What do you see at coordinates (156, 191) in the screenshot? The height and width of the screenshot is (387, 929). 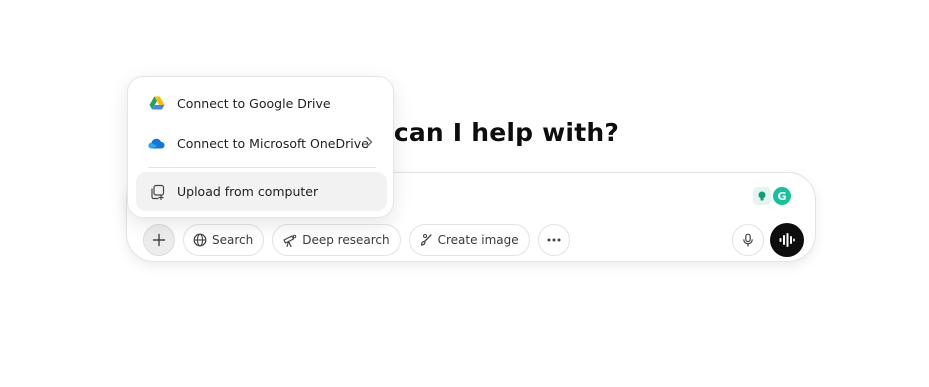 I see `upload-file-icon` at bounding box center [156, 191].